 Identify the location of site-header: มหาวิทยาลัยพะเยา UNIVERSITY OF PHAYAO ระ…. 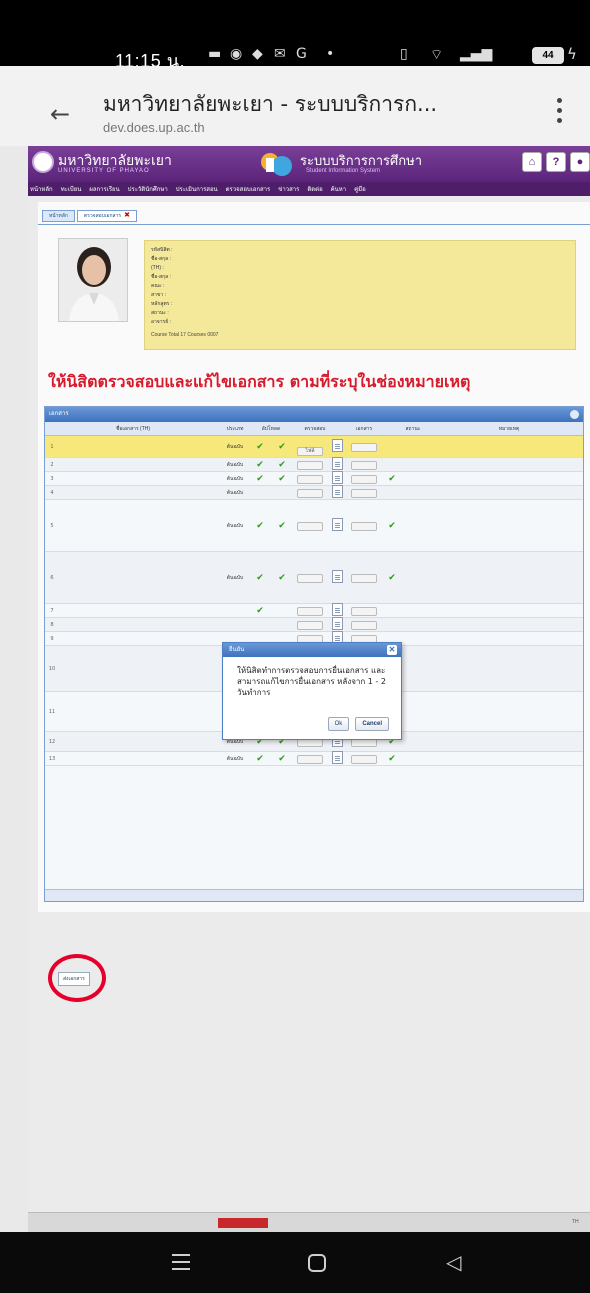
(309, 164).